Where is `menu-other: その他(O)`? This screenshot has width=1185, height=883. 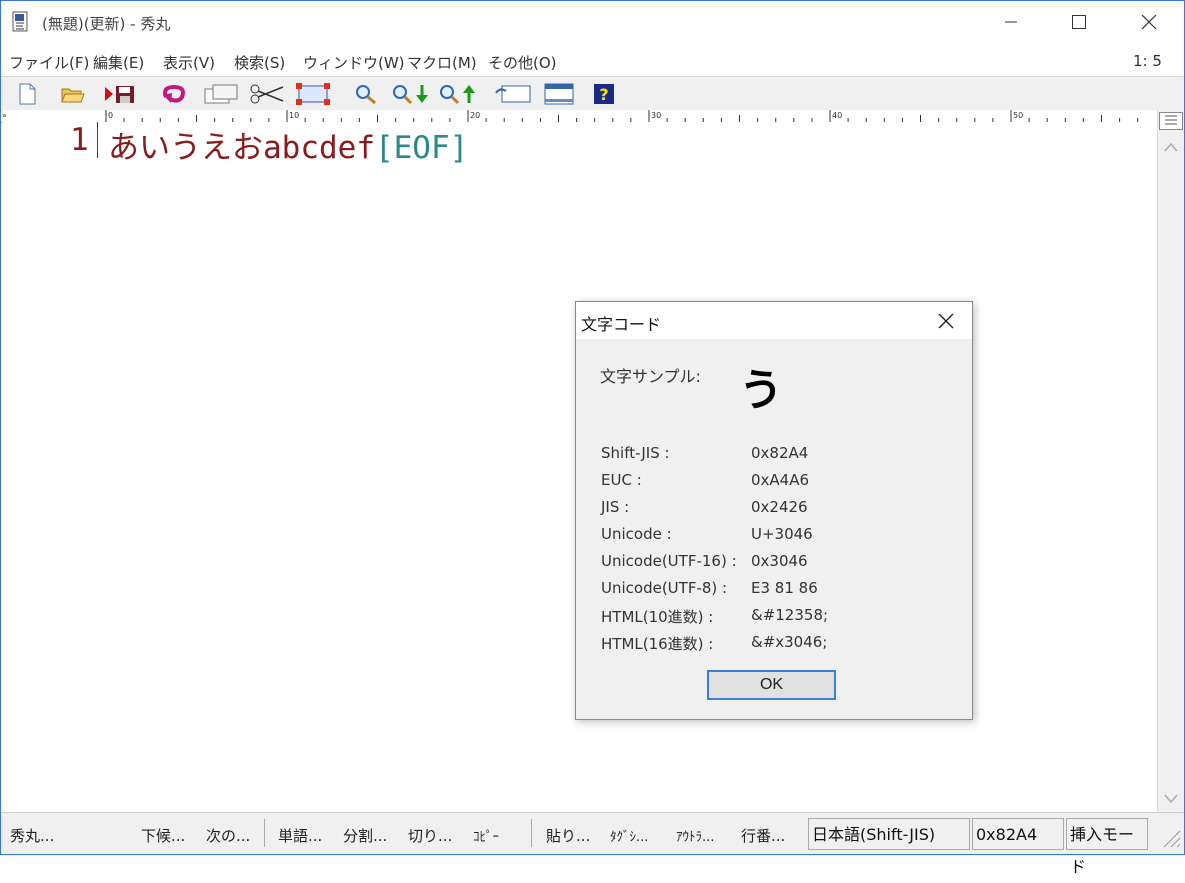 menu-other: その他(O) is located at coordinates (522, 62).